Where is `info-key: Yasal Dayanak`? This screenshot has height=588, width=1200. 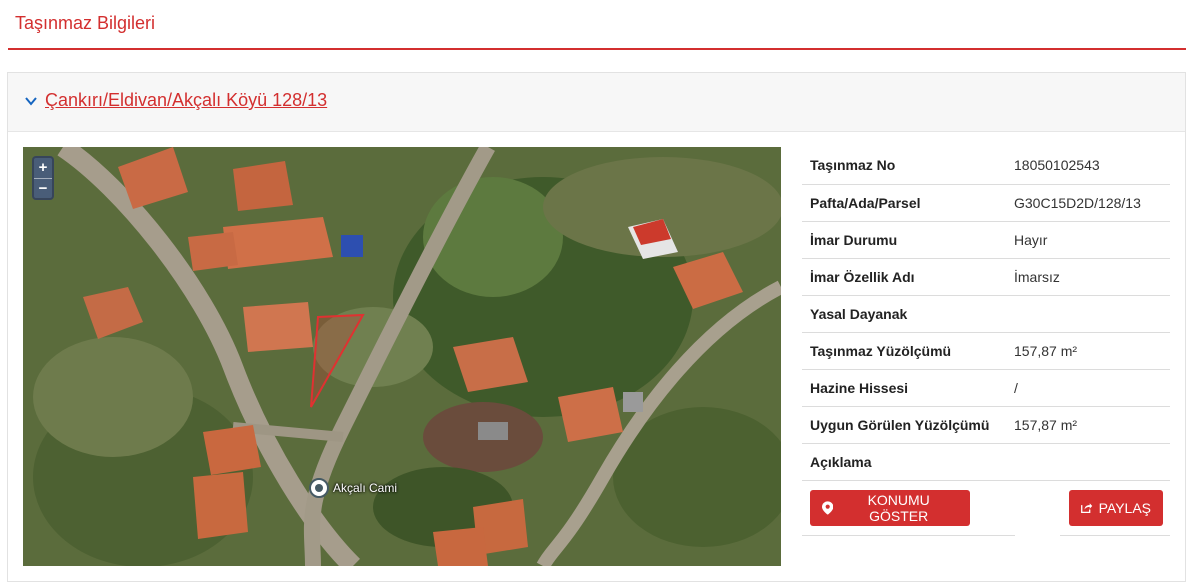 info-key: Yasal Dayanak is located at coordinates (908, 314).